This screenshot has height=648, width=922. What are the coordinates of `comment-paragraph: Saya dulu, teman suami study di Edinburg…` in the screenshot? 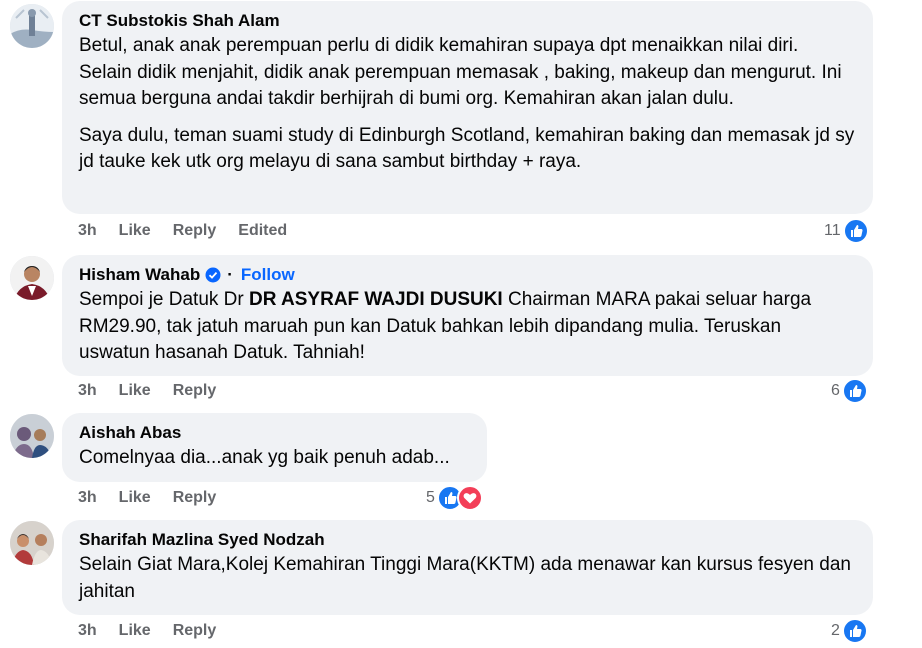 It's located at (467, 148).